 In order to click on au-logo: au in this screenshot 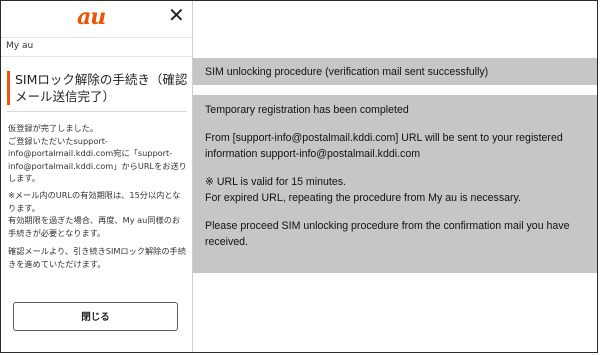, I will do `click(91, 17)`.